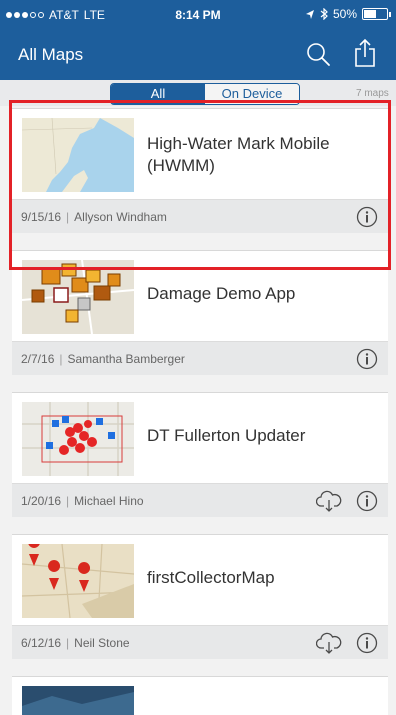 The image size is (396, 715). I want to click on card-meta: 9/15/16 | Allyson Windham, so click(94, 217).